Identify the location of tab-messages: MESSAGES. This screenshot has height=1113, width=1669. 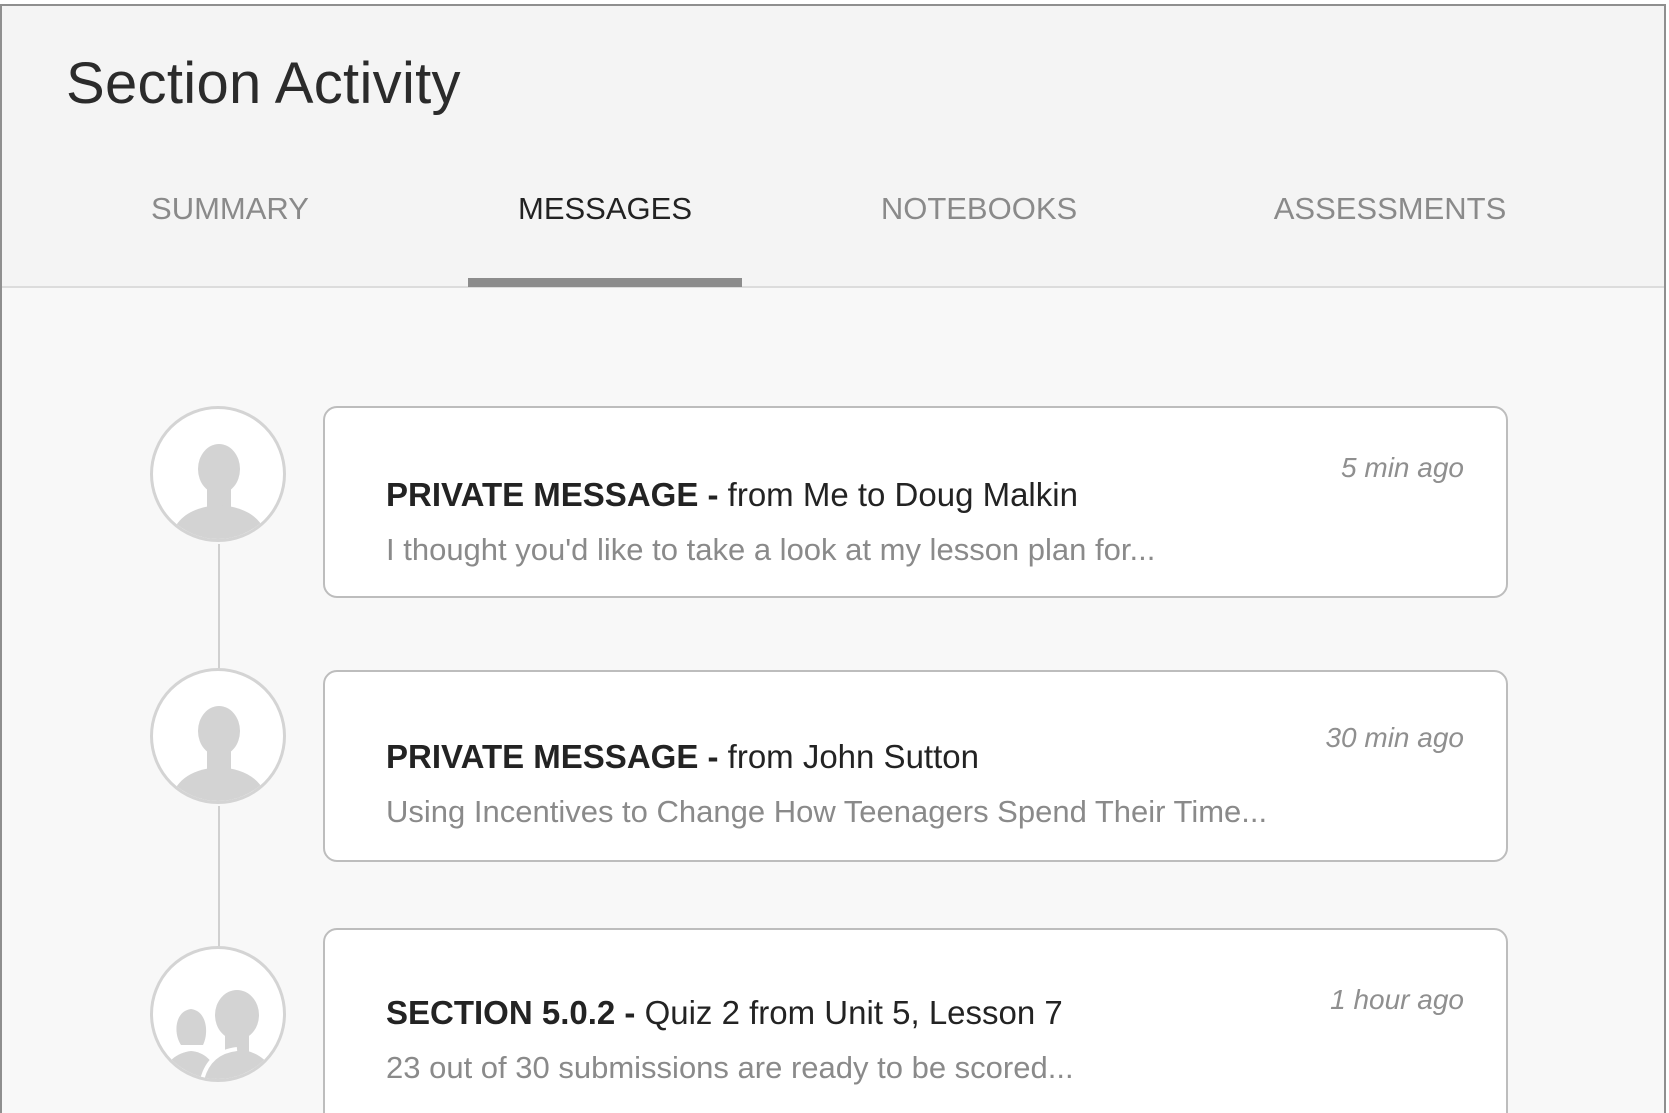
(605, 238).